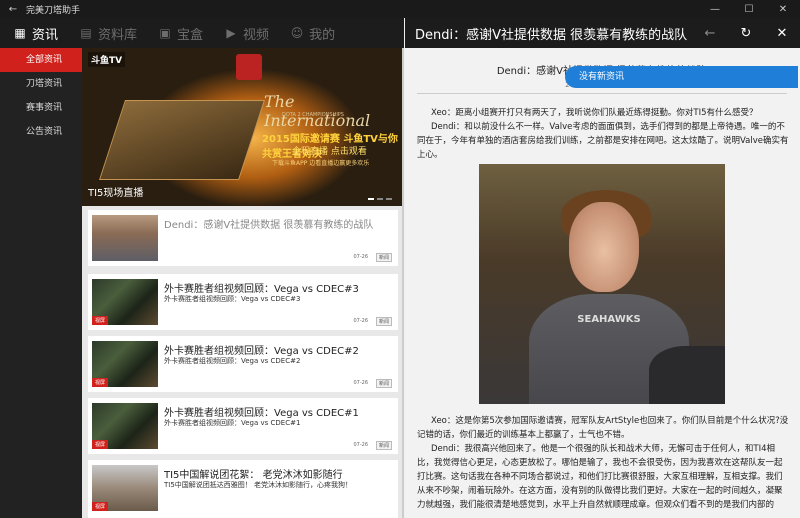 The height and width of the screenshot is (518, 800). What do you see at coordinates (746, 33) in the screenshot?
I see `refresh-icon: ↻` at bounding box center [746, 33].